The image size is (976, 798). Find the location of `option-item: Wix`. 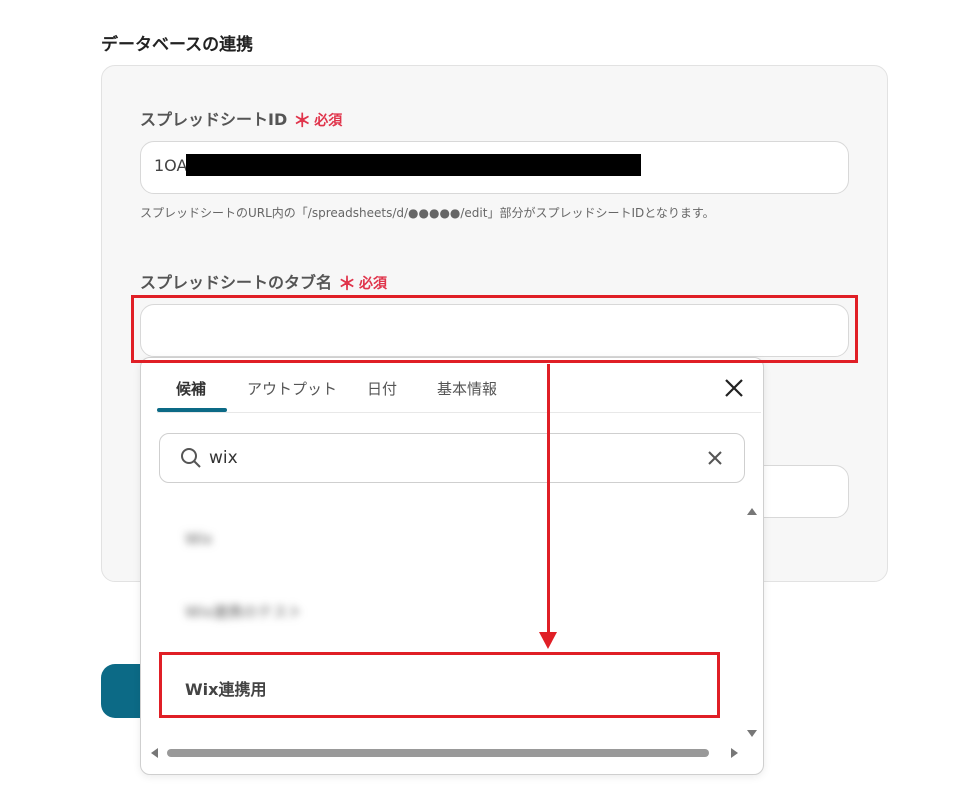

option-item: Wix is located at coordinates (199, 539).